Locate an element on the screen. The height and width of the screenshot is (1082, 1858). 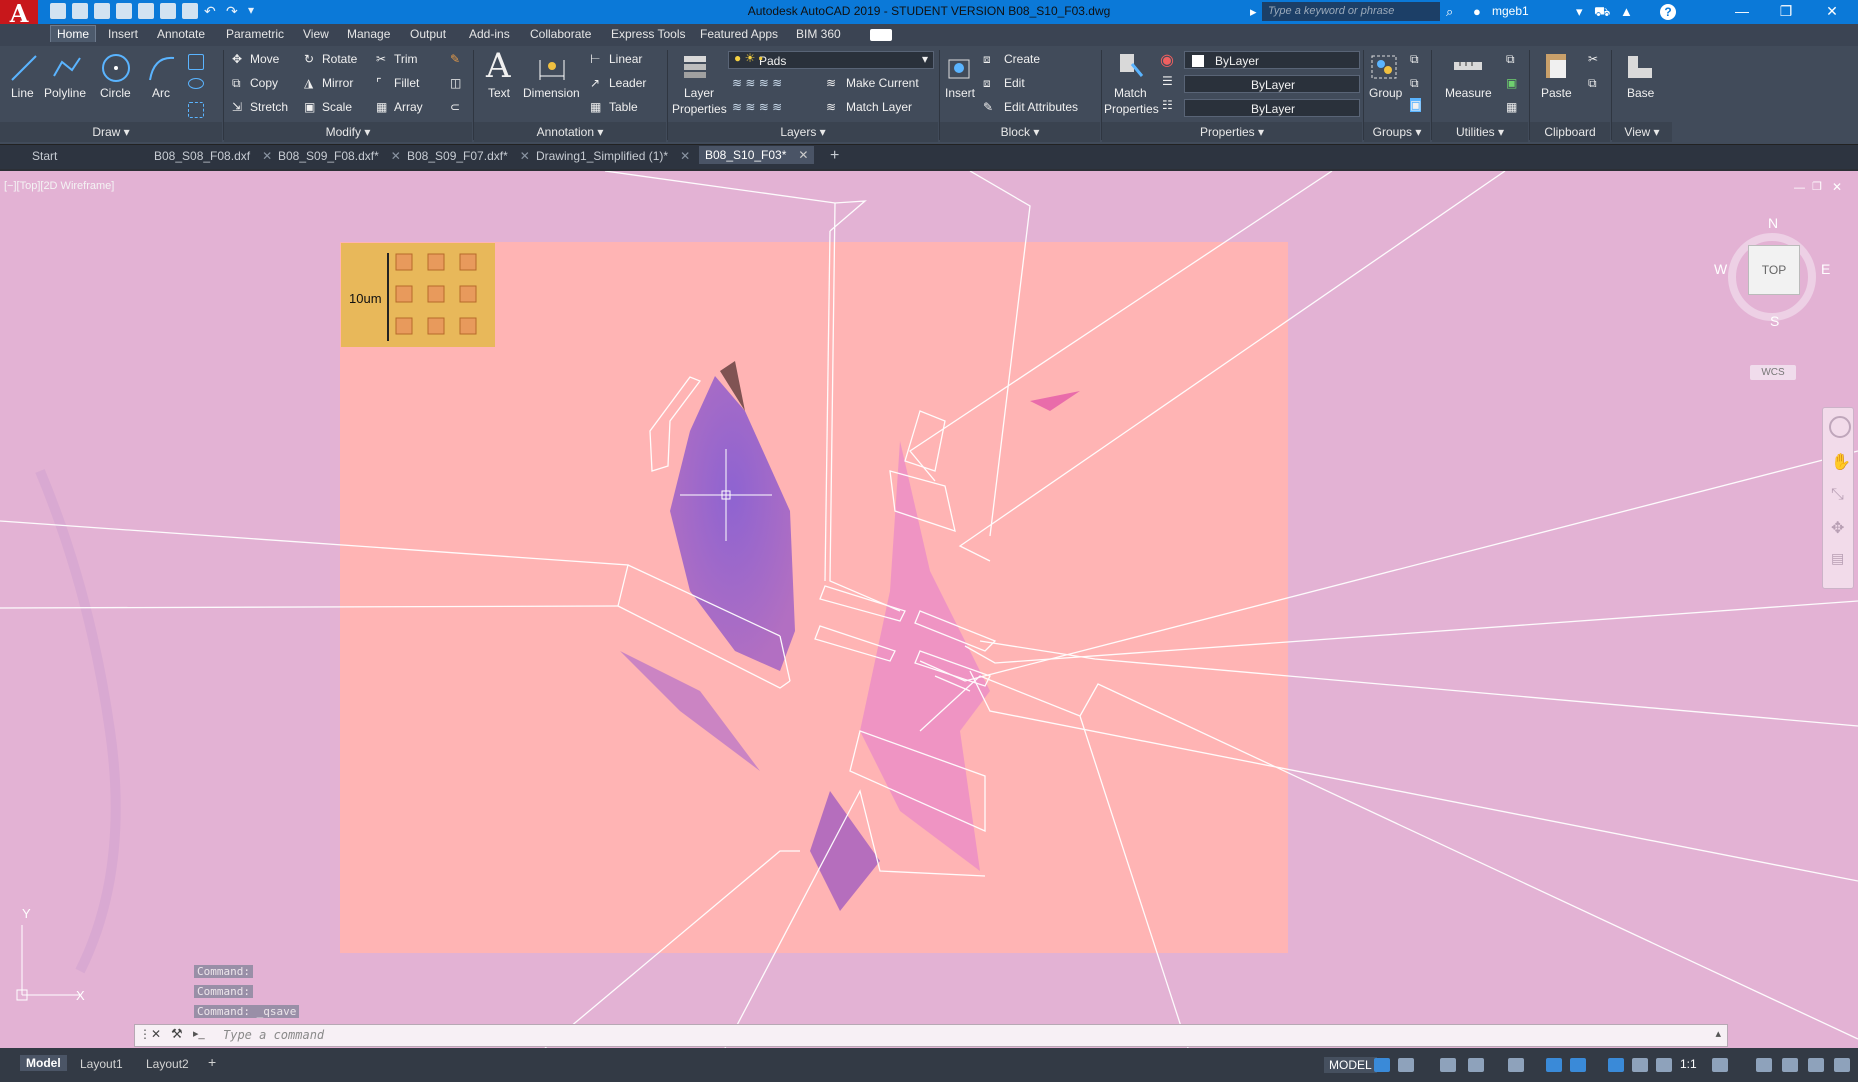
zoom-extents-icon: ⤡ is located at coordinates (1837, 495).